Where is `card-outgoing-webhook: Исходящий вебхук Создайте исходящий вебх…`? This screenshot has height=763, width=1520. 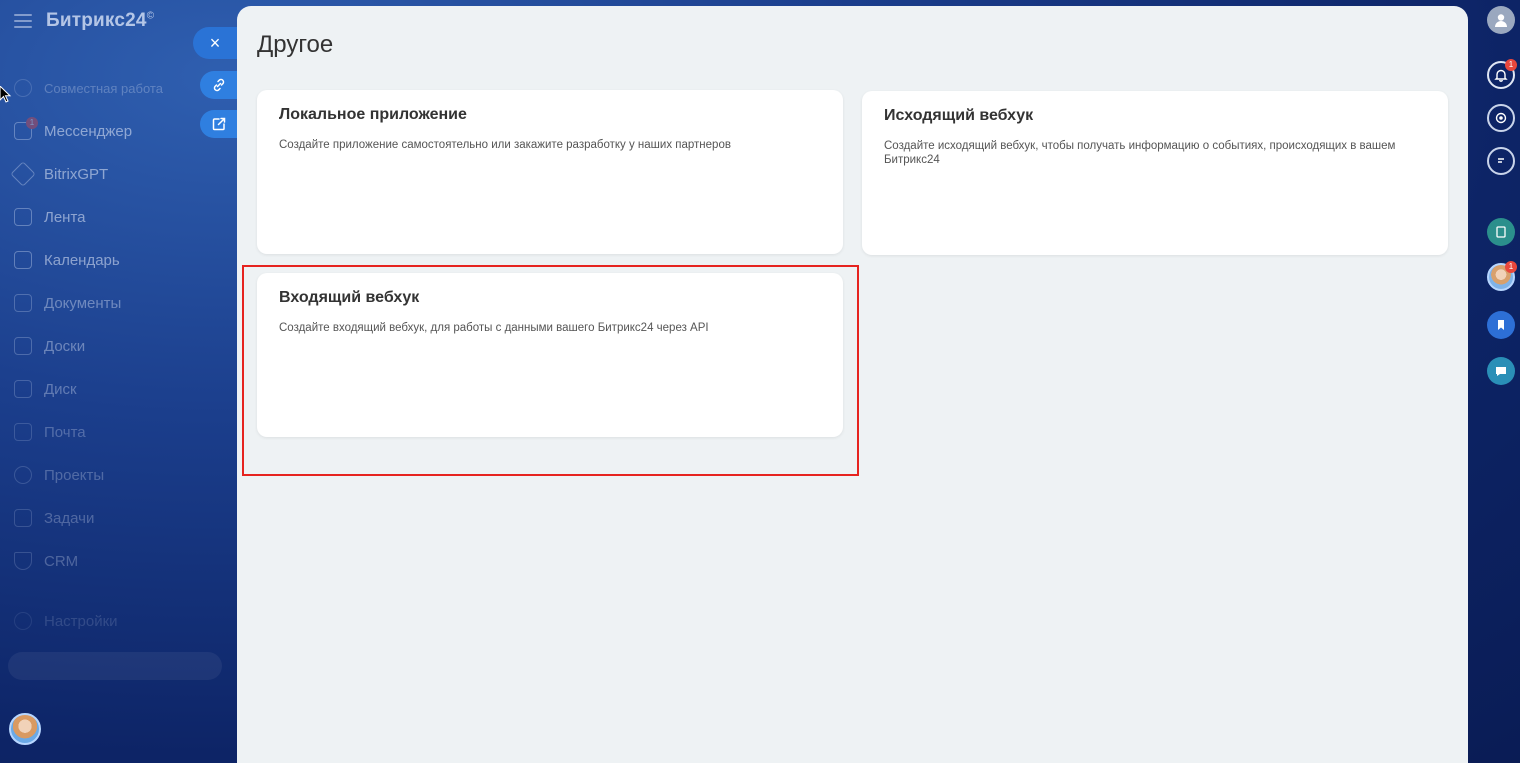
card-outgoing-webhook: Исходящий вебхук Создайте исходящий вебх… is located at coordinates (1155, 173).